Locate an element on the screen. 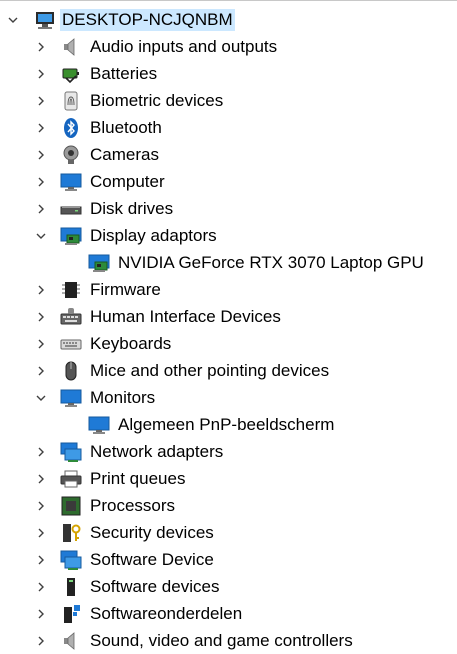  category-label: Software Device is located at coordinates (152, 559).